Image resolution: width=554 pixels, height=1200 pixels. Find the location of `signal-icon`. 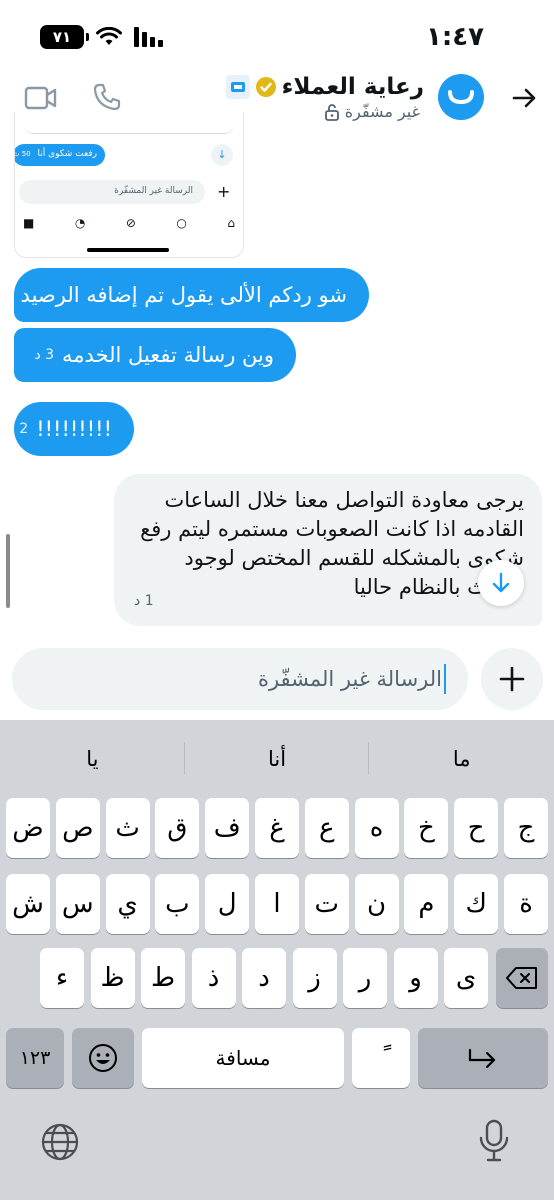

signal-icon is located at coordinates (148, 37).